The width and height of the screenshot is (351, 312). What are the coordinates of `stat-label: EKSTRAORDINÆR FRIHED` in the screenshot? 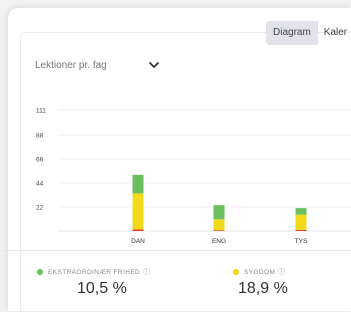 It's located at (94, 272).